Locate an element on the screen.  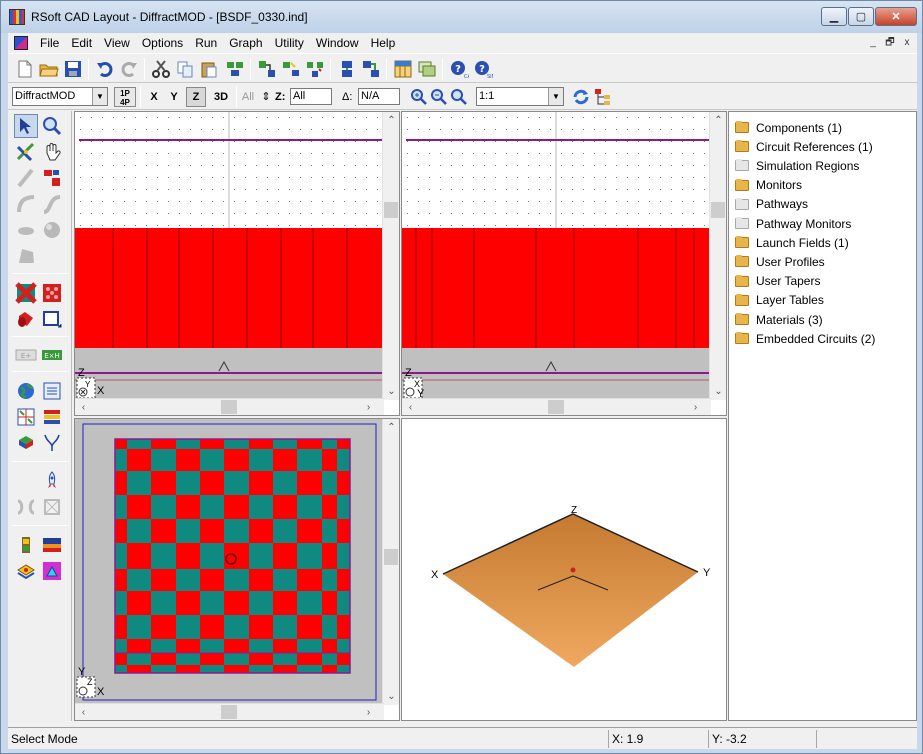
menu-help: Help is located at coordinates (383, 43).